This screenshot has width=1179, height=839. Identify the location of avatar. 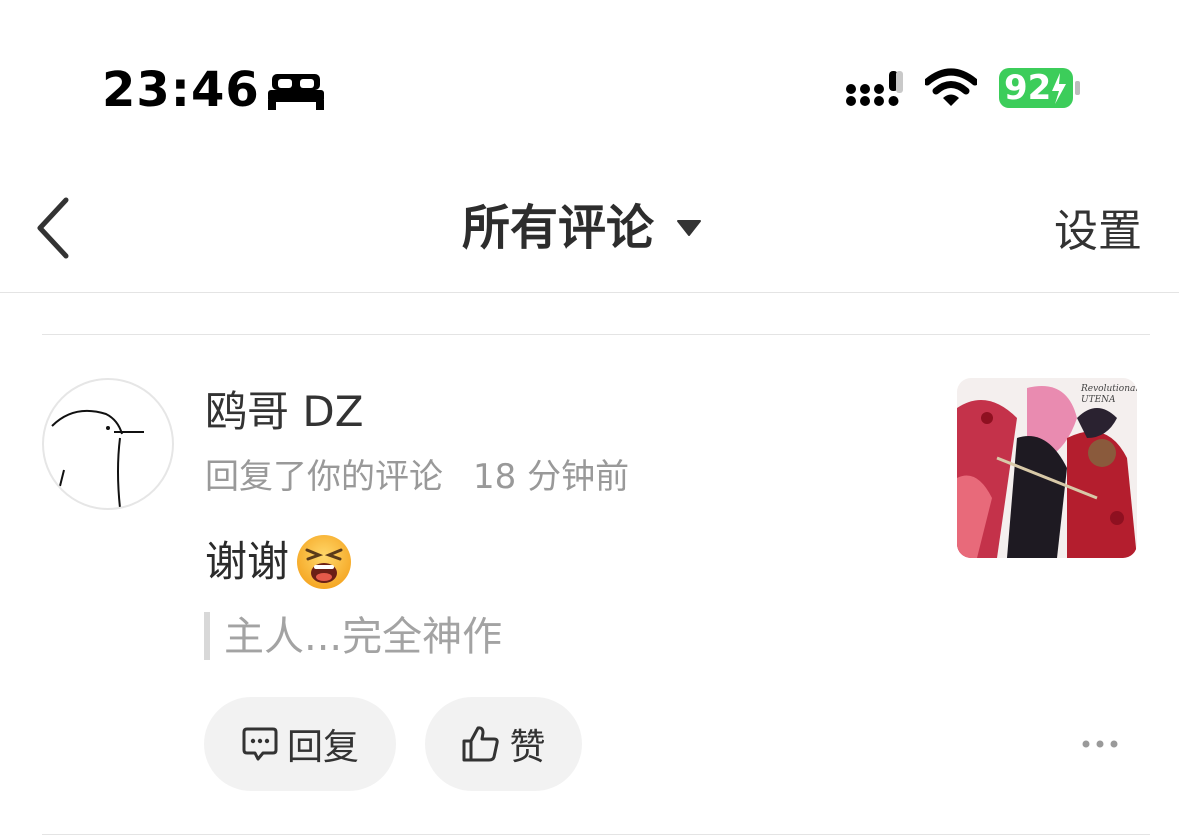
(108, 444).